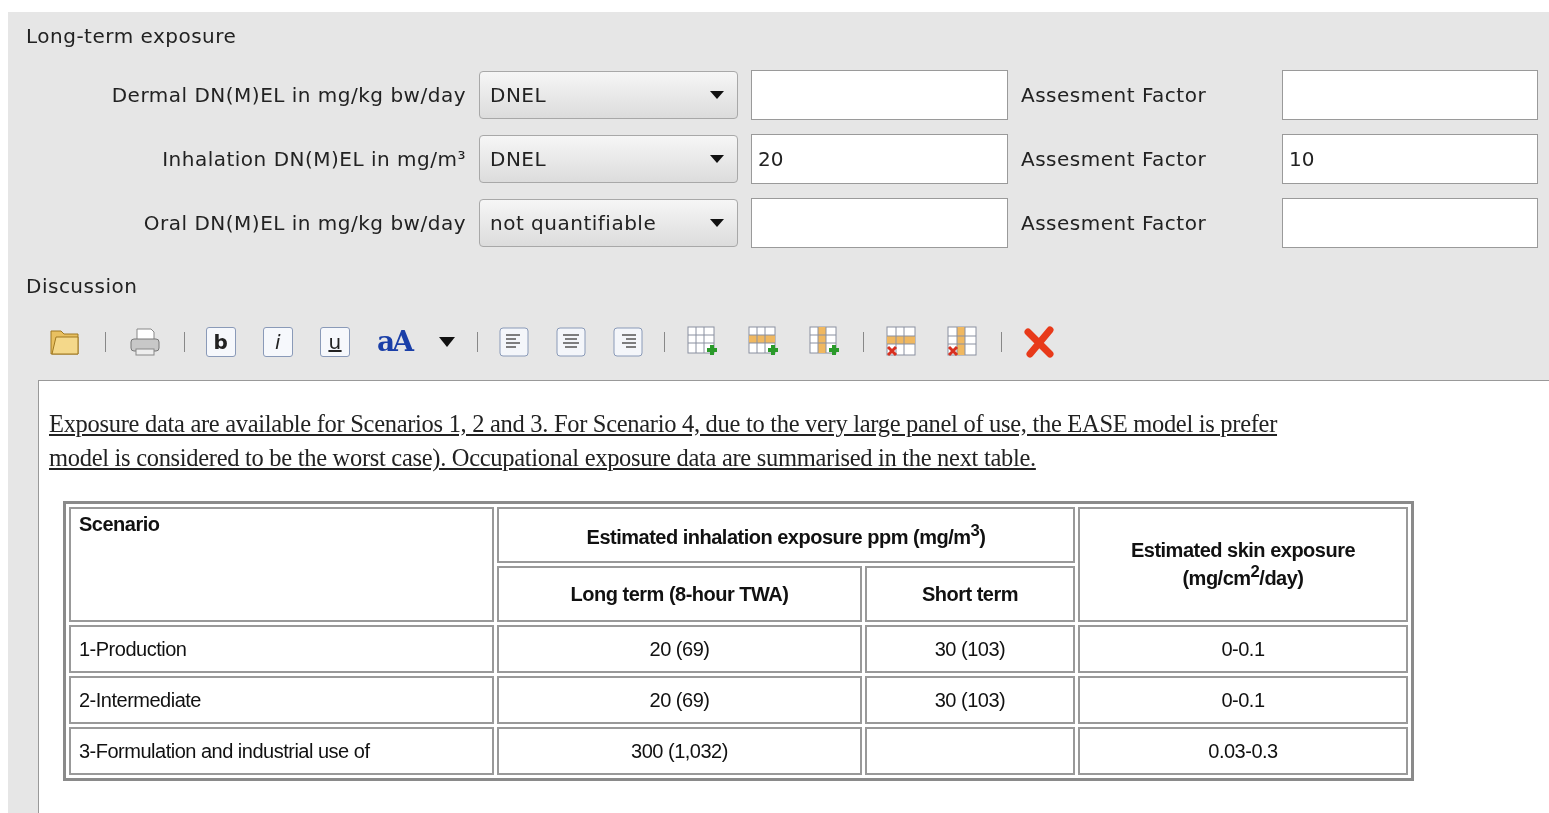 The image size is (1549, 813). I want to click on table-header: Estimated skin exposure (mg/cm$^{2}$/day), so click(1243, 564).